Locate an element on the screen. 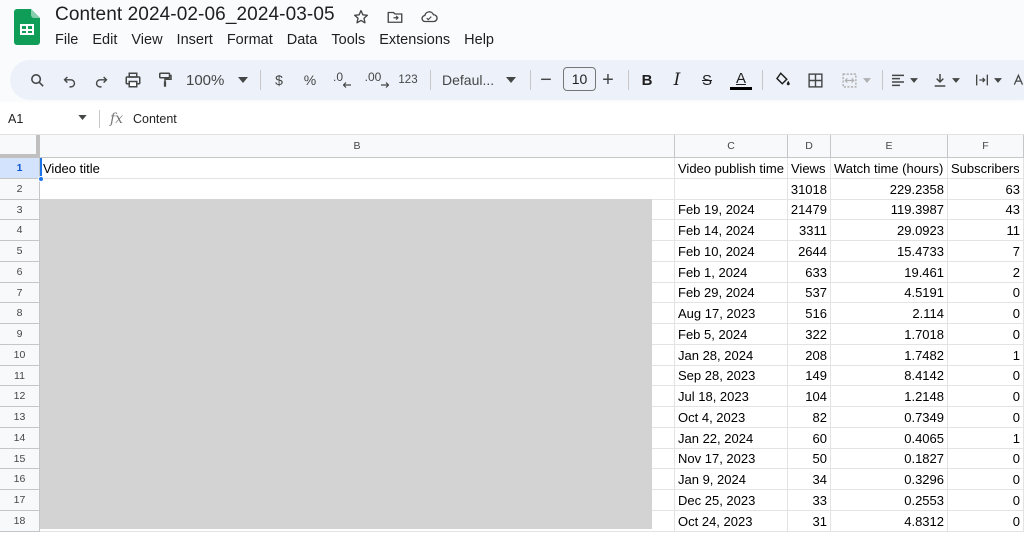 Image resolution: width=1024 pixels, height=534 pixels. cell-c10: Jan 28, 2024 is located at coordinates (731, 355).